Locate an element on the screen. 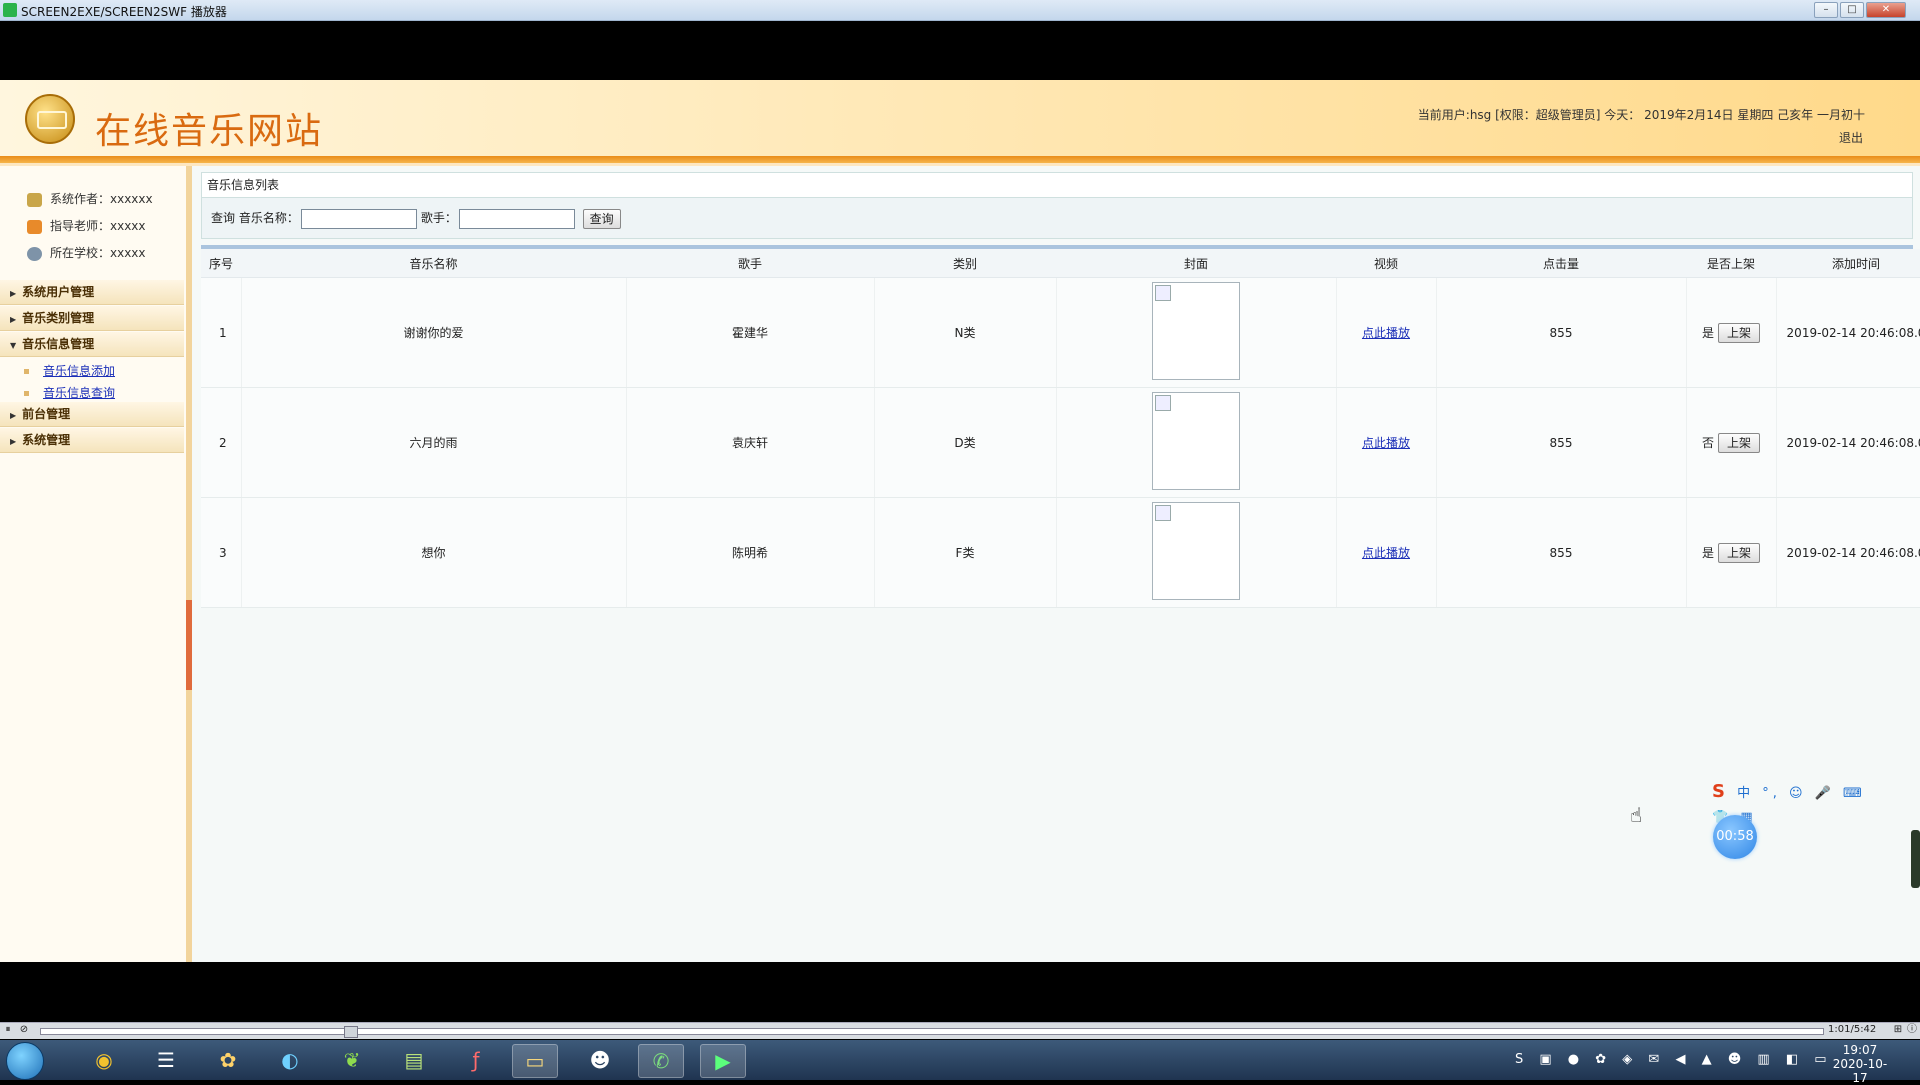 Image resolution: width=1920 pixels, height=1085 pixels. sidebar-info-label: 系统作者：xxxxxx is located at coordinates (101, 199).